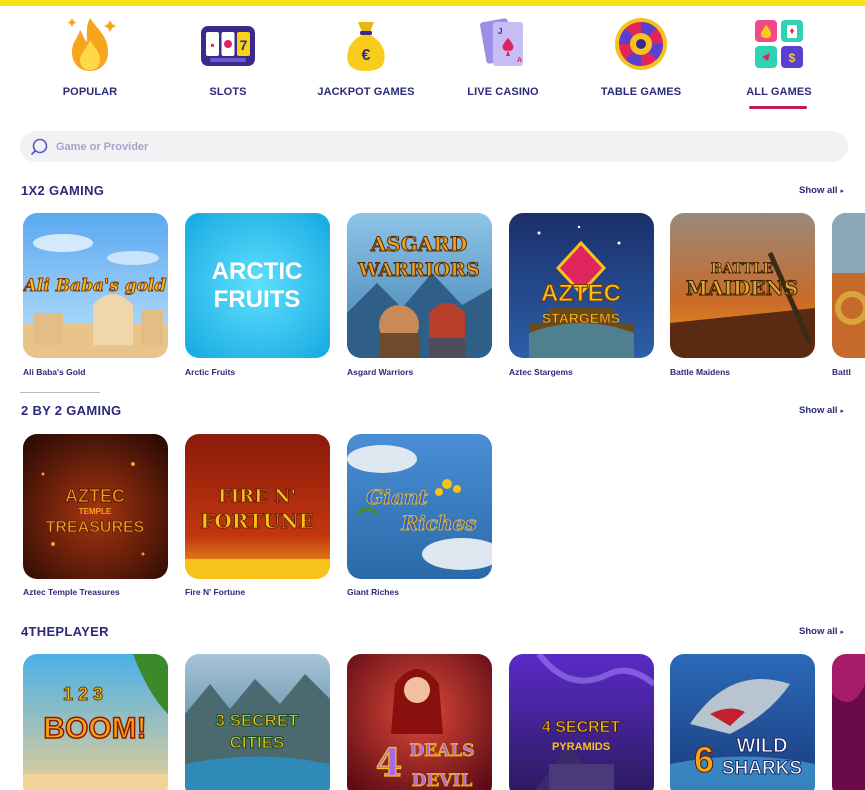  I want to click on game-thumbnail: BATTLE MAIDENS, so click(742, 285).